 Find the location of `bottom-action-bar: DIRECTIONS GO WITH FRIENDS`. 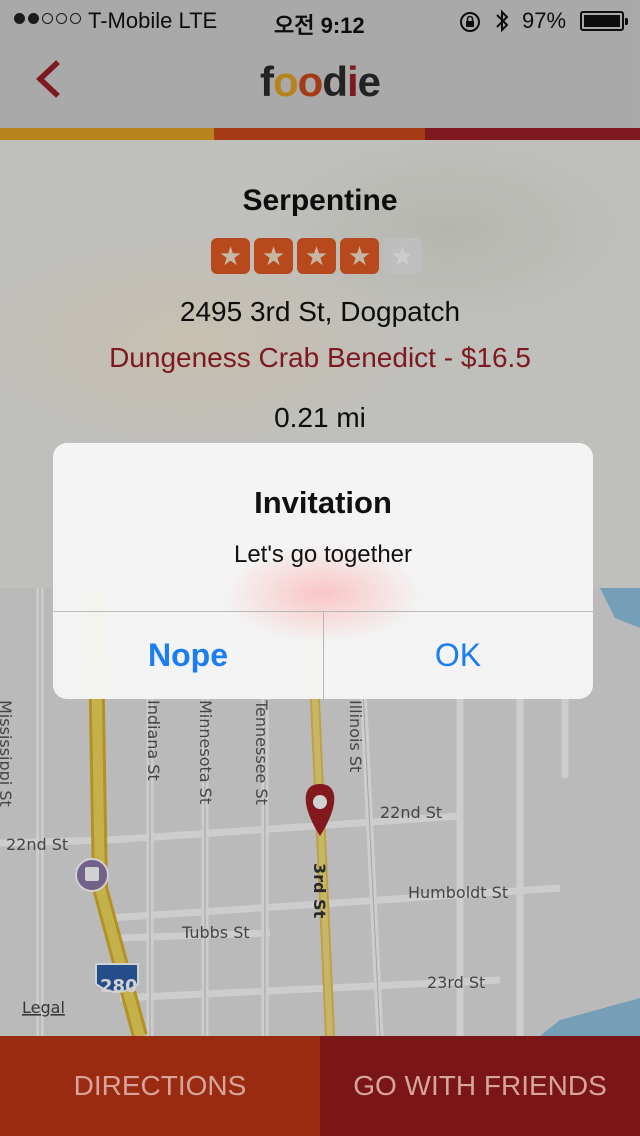

bottom-action-bar: DIRECTIONS GO WITH FRIENDS is located at coordinates (320, 1086).